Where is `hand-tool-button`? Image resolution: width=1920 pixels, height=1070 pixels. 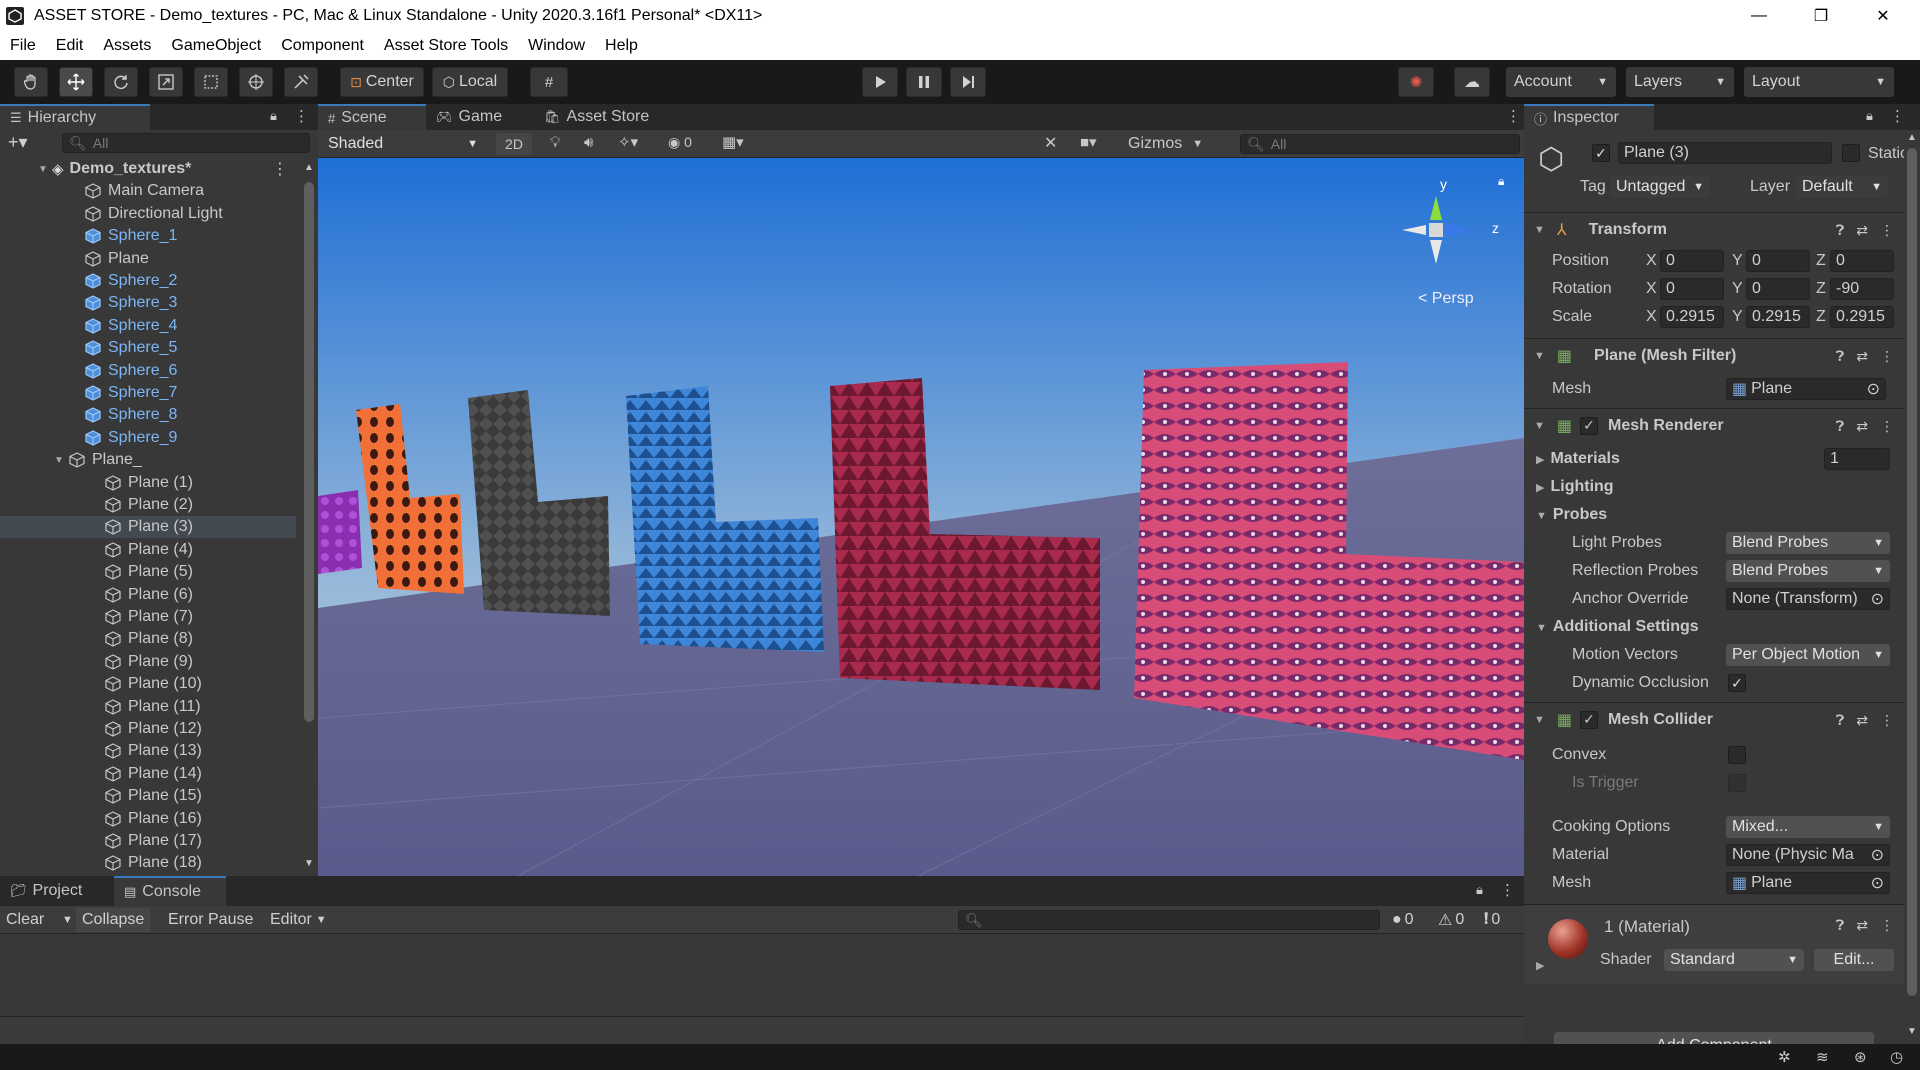
hand-tool-button is located at coordinates (31, 82).